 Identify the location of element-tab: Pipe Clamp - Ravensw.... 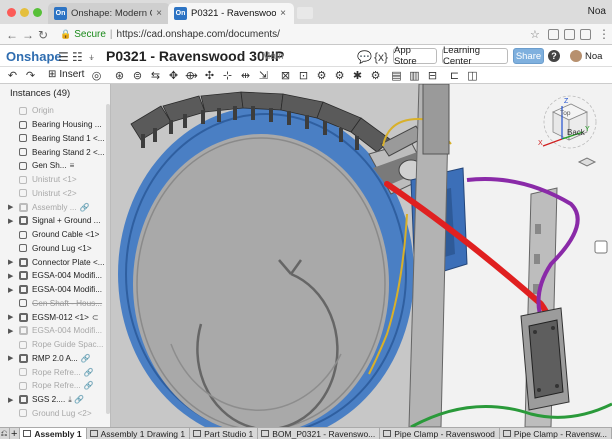
(556, 433).